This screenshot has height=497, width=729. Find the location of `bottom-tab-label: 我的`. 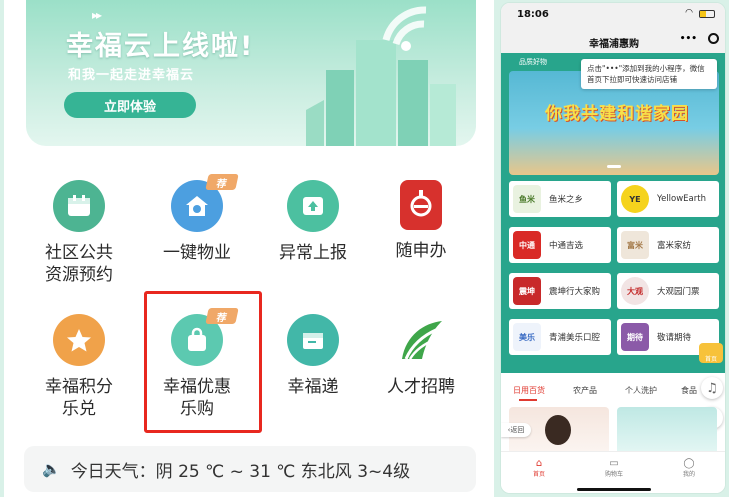

bottom-tab-label: 我的 is located at coordinates (688, 474).